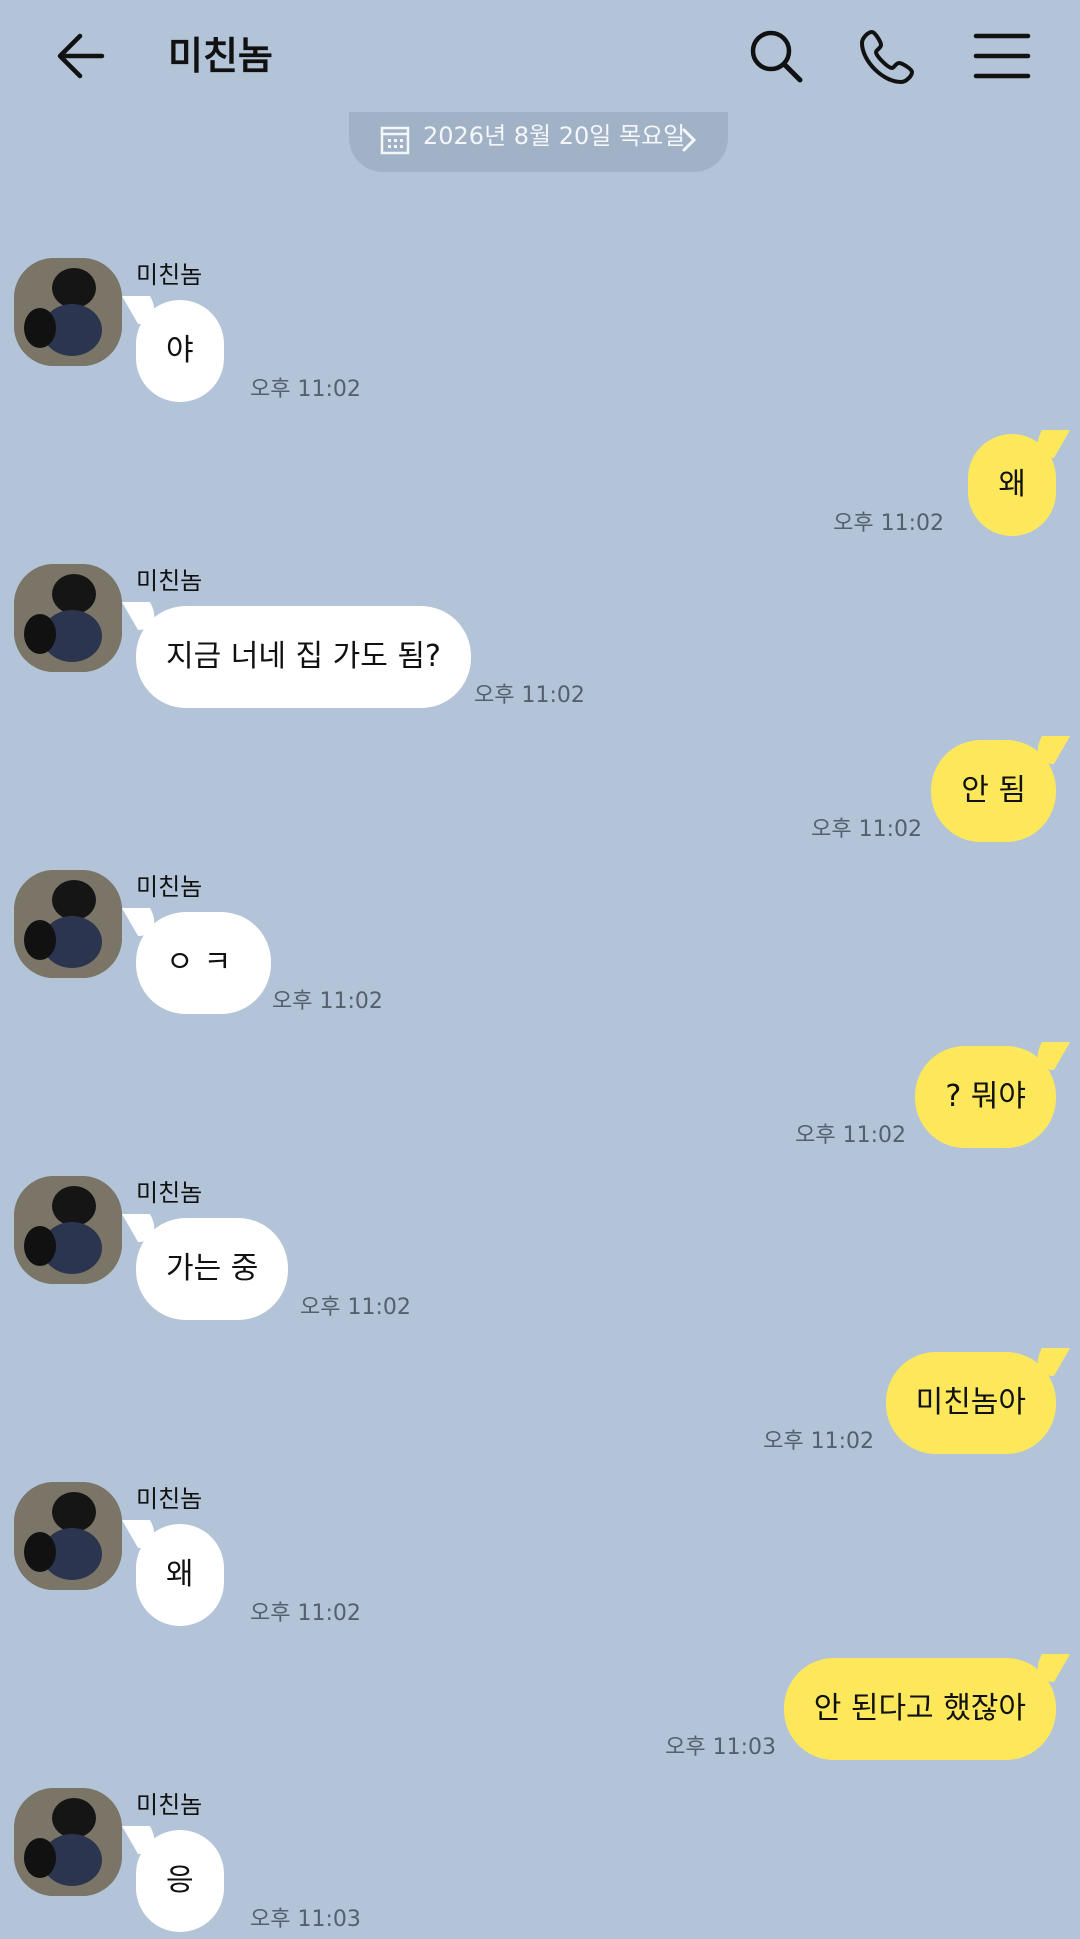 The image size is (1080, 1939). Describe the element at coordinates (80, 56) in the screenshot. I see `arrow-left-icon` at that location.